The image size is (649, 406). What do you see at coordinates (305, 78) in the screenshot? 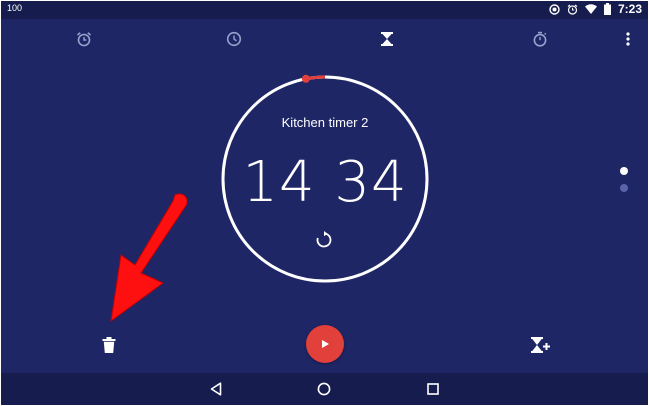
I see `timer-progress-knob` at bounding box center [305, 78].